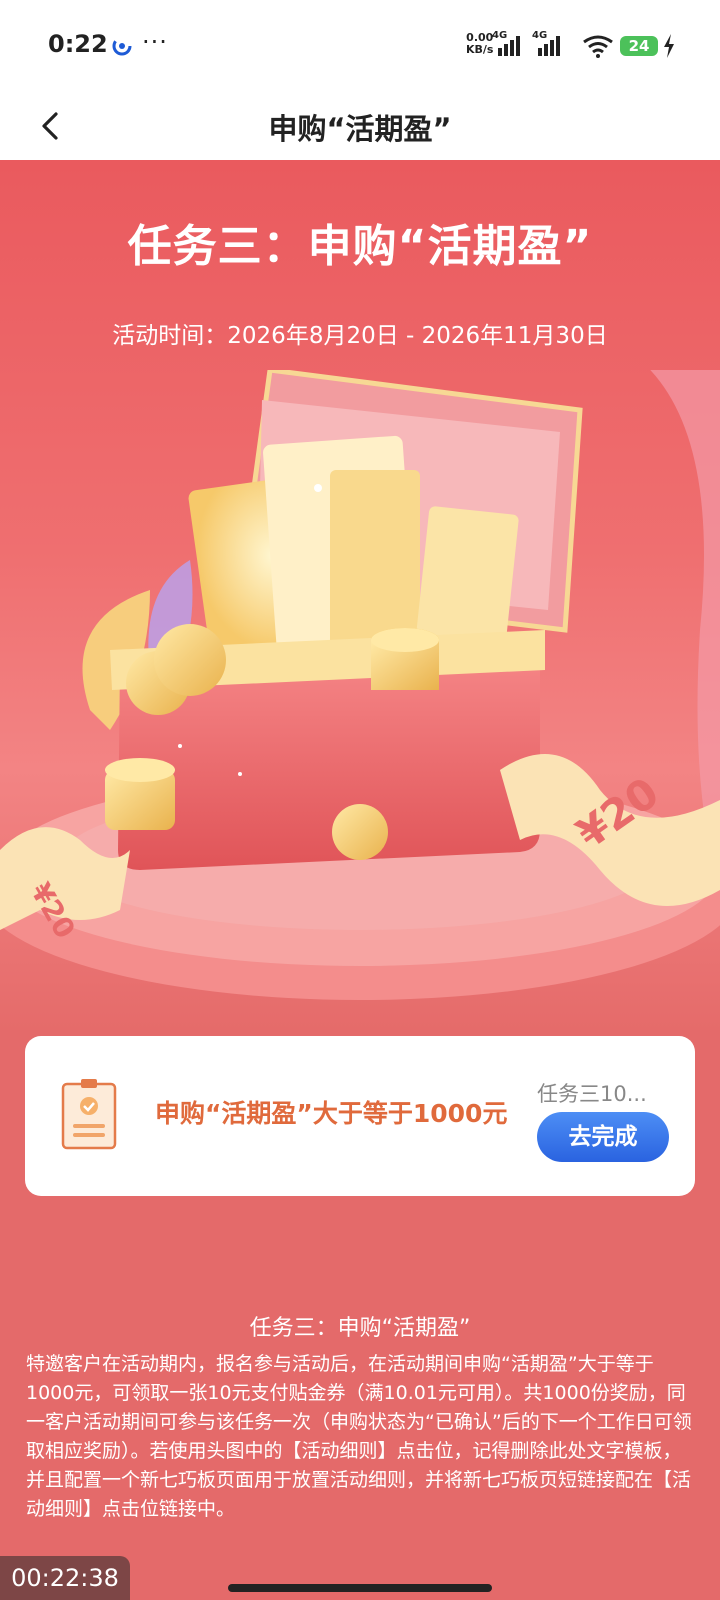  Describe the element at coordinates (360, 46) in the screenshot. I see `status-bar: 0:22 ··· 0.00 KB/s 4G 4G 24` at that location.